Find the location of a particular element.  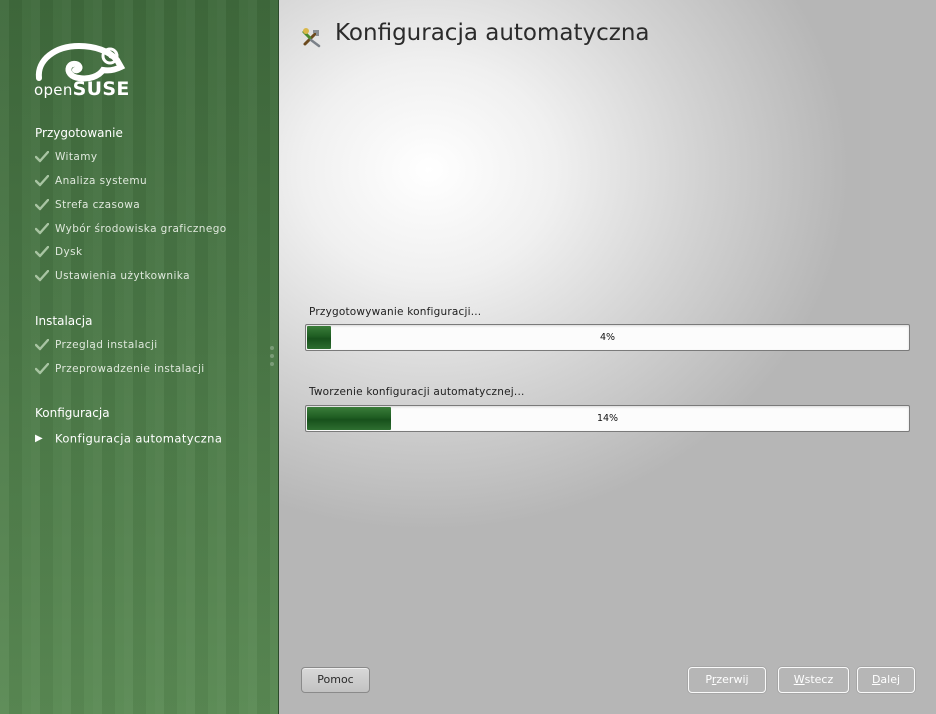

next-button: Dalej is located at coordinates (886, 680).